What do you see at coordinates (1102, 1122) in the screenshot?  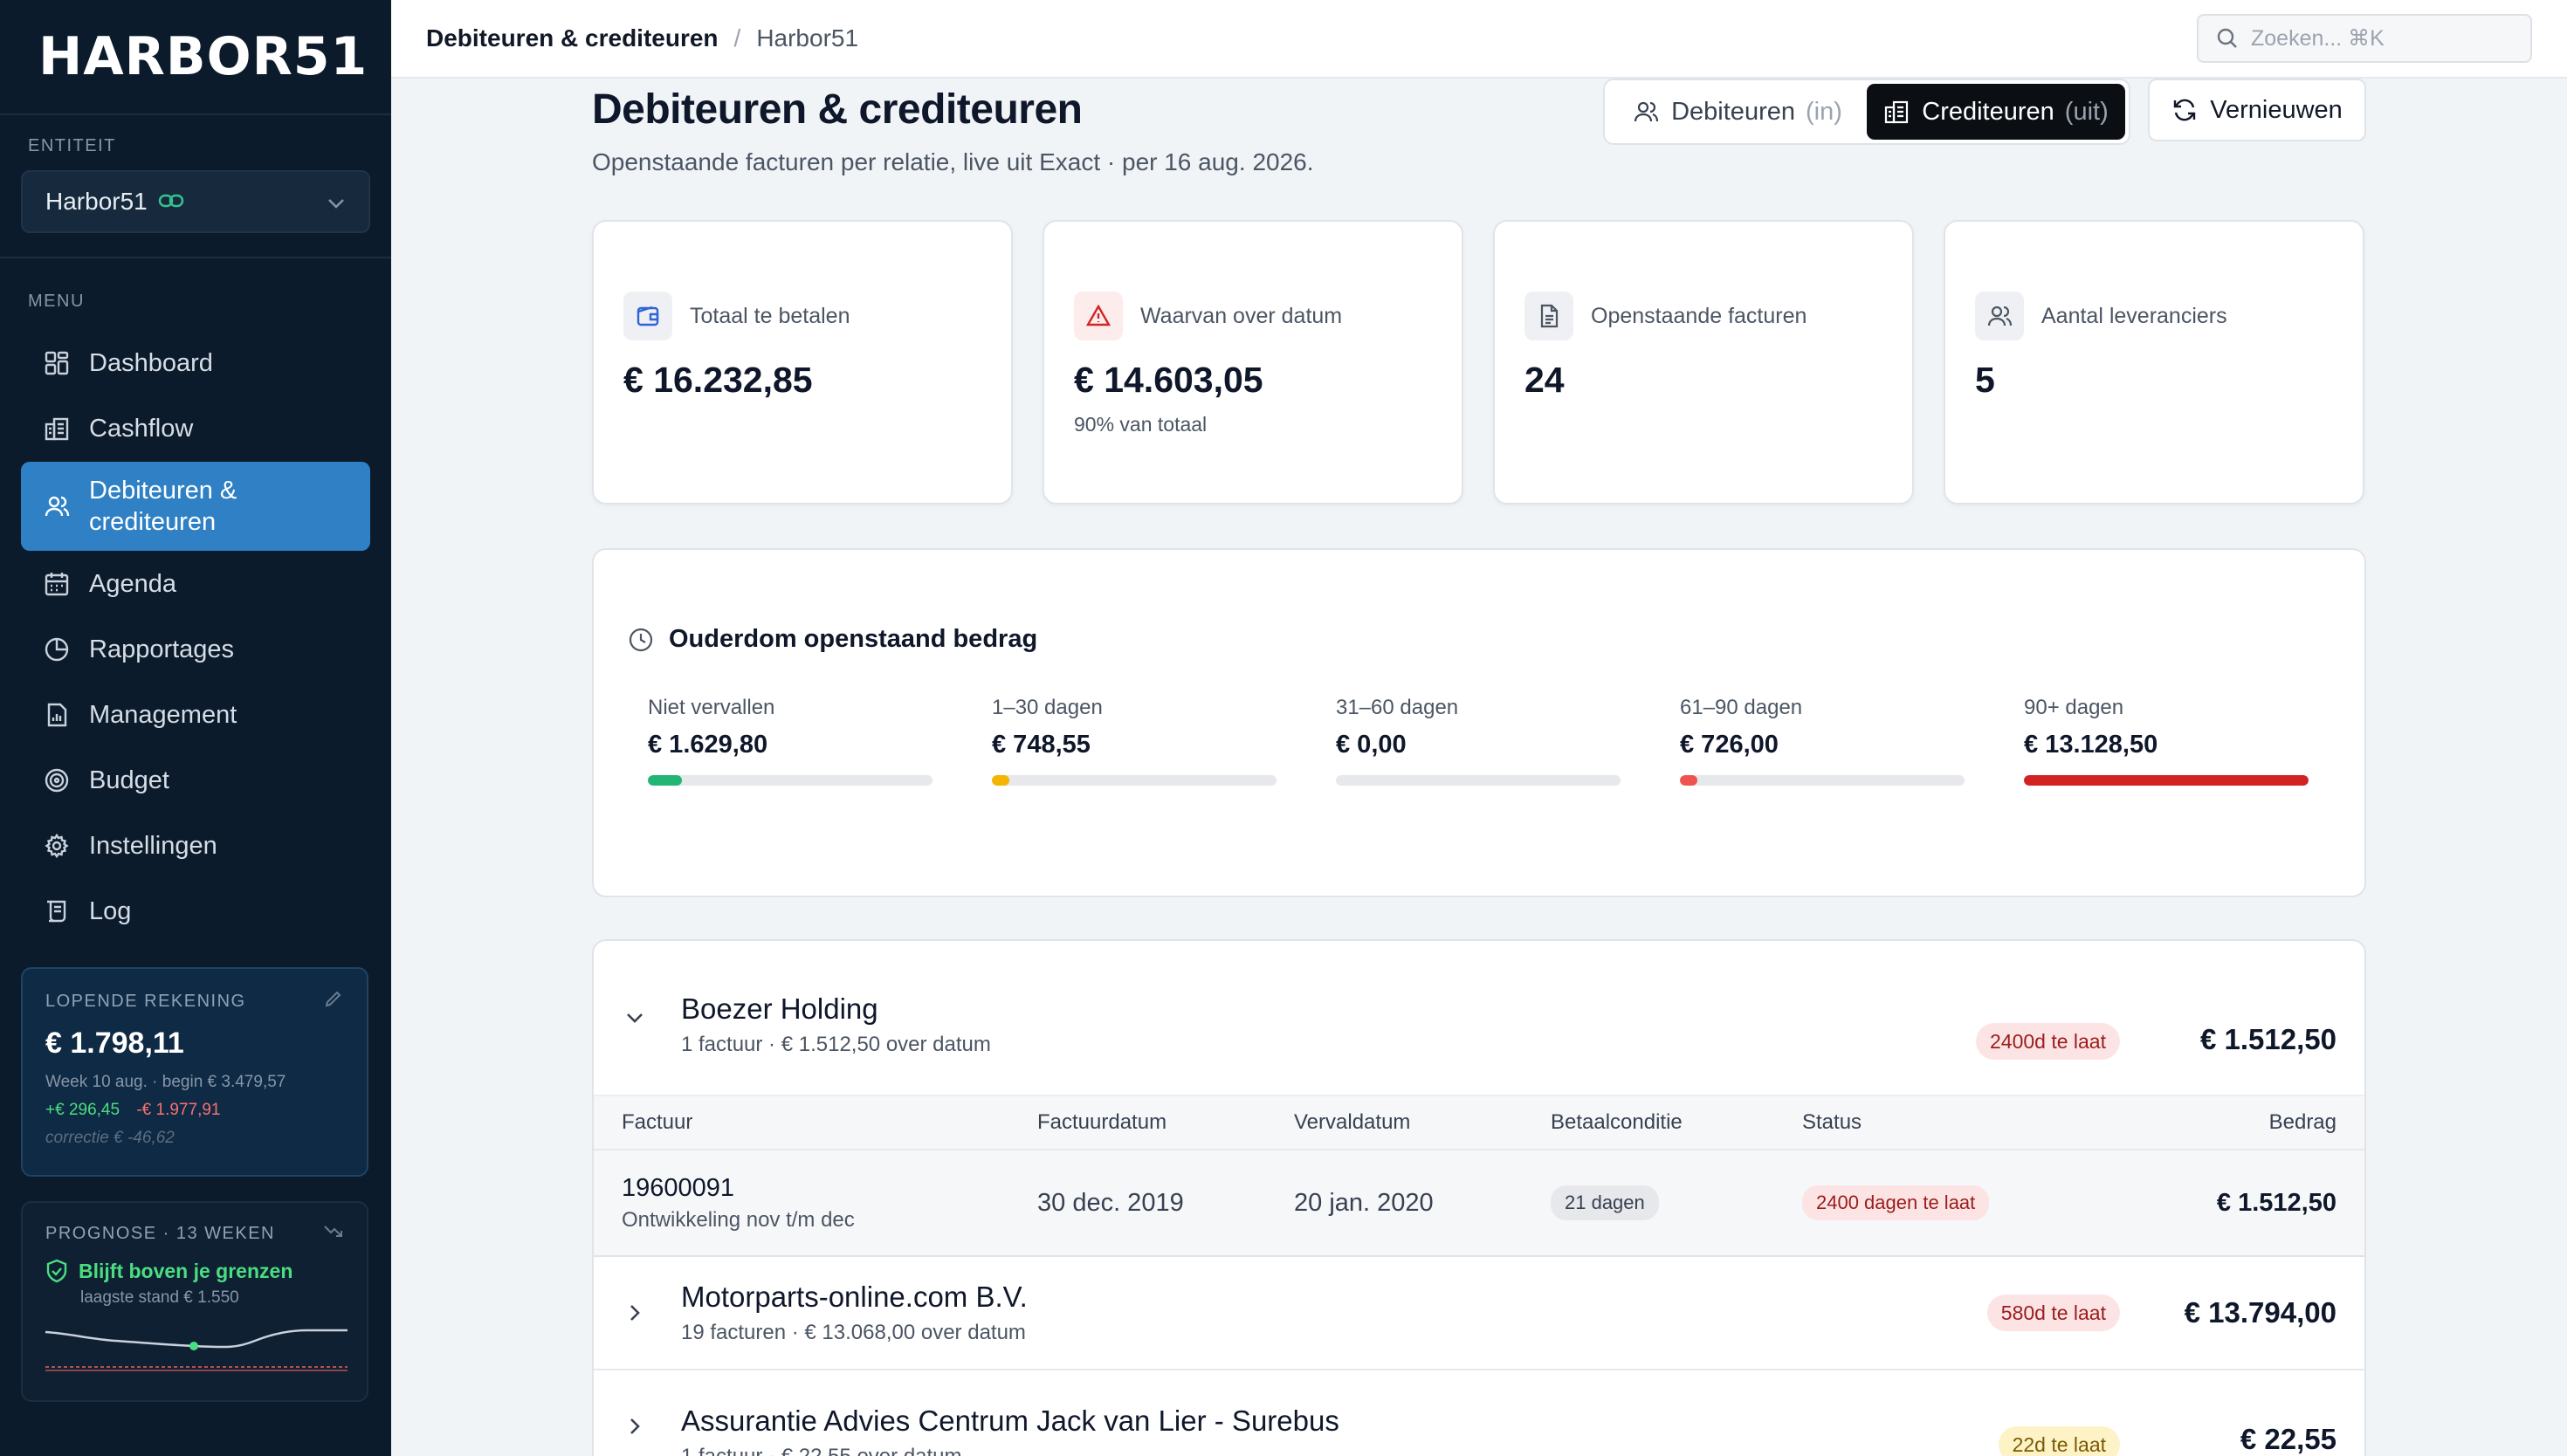 I see `col-header-factuurdatum: Factuurdatum` at bounding box center [1102, 1122].